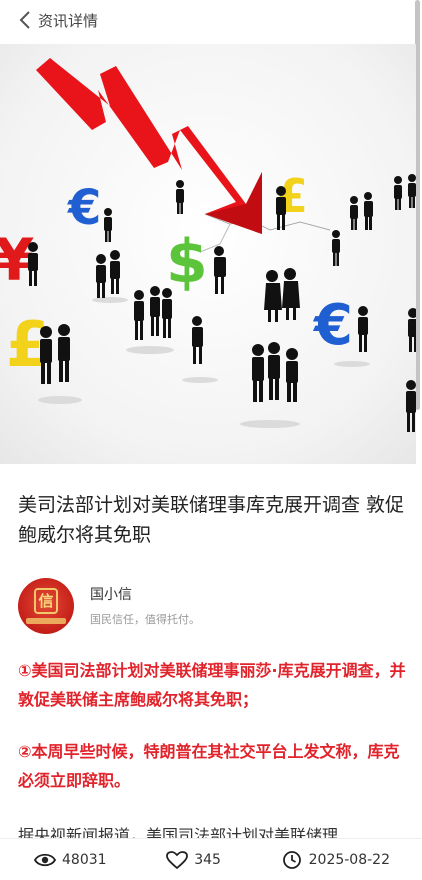  What do you see at coordinates (209, 766) in the screenshot?
I see `highlight-paragraph-2: ②本周早些时候，特朗普在其社交平台上发文称，库克必须立即辞职。` at bounding box center [209, 766].